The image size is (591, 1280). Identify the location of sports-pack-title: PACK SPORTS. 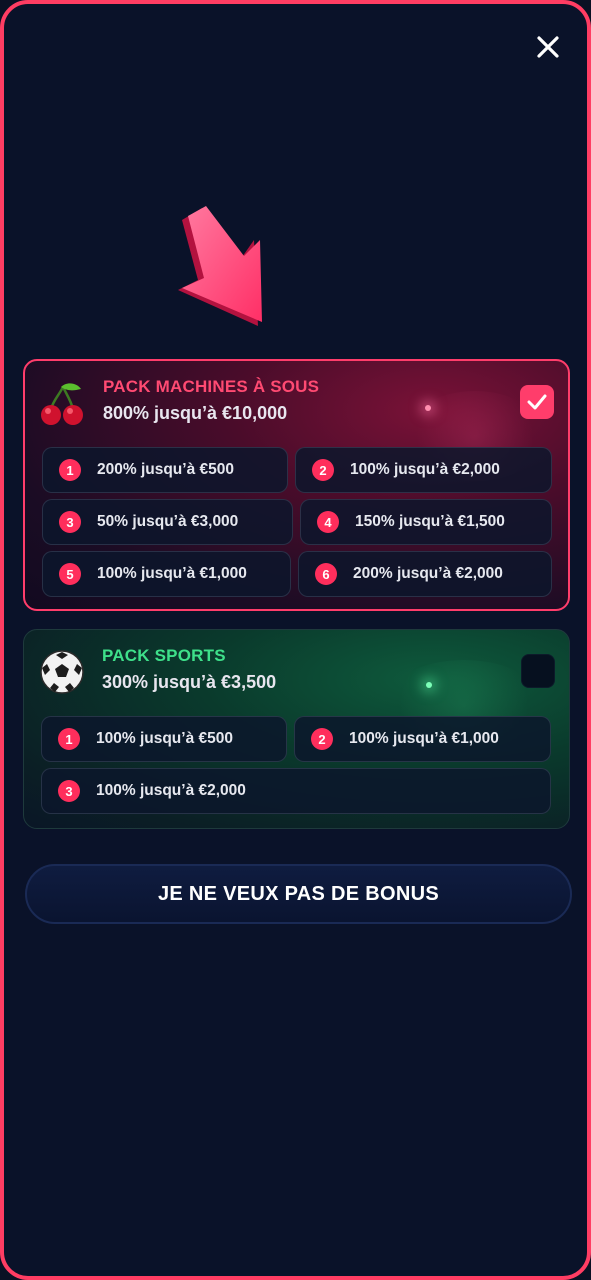
(164, 655).